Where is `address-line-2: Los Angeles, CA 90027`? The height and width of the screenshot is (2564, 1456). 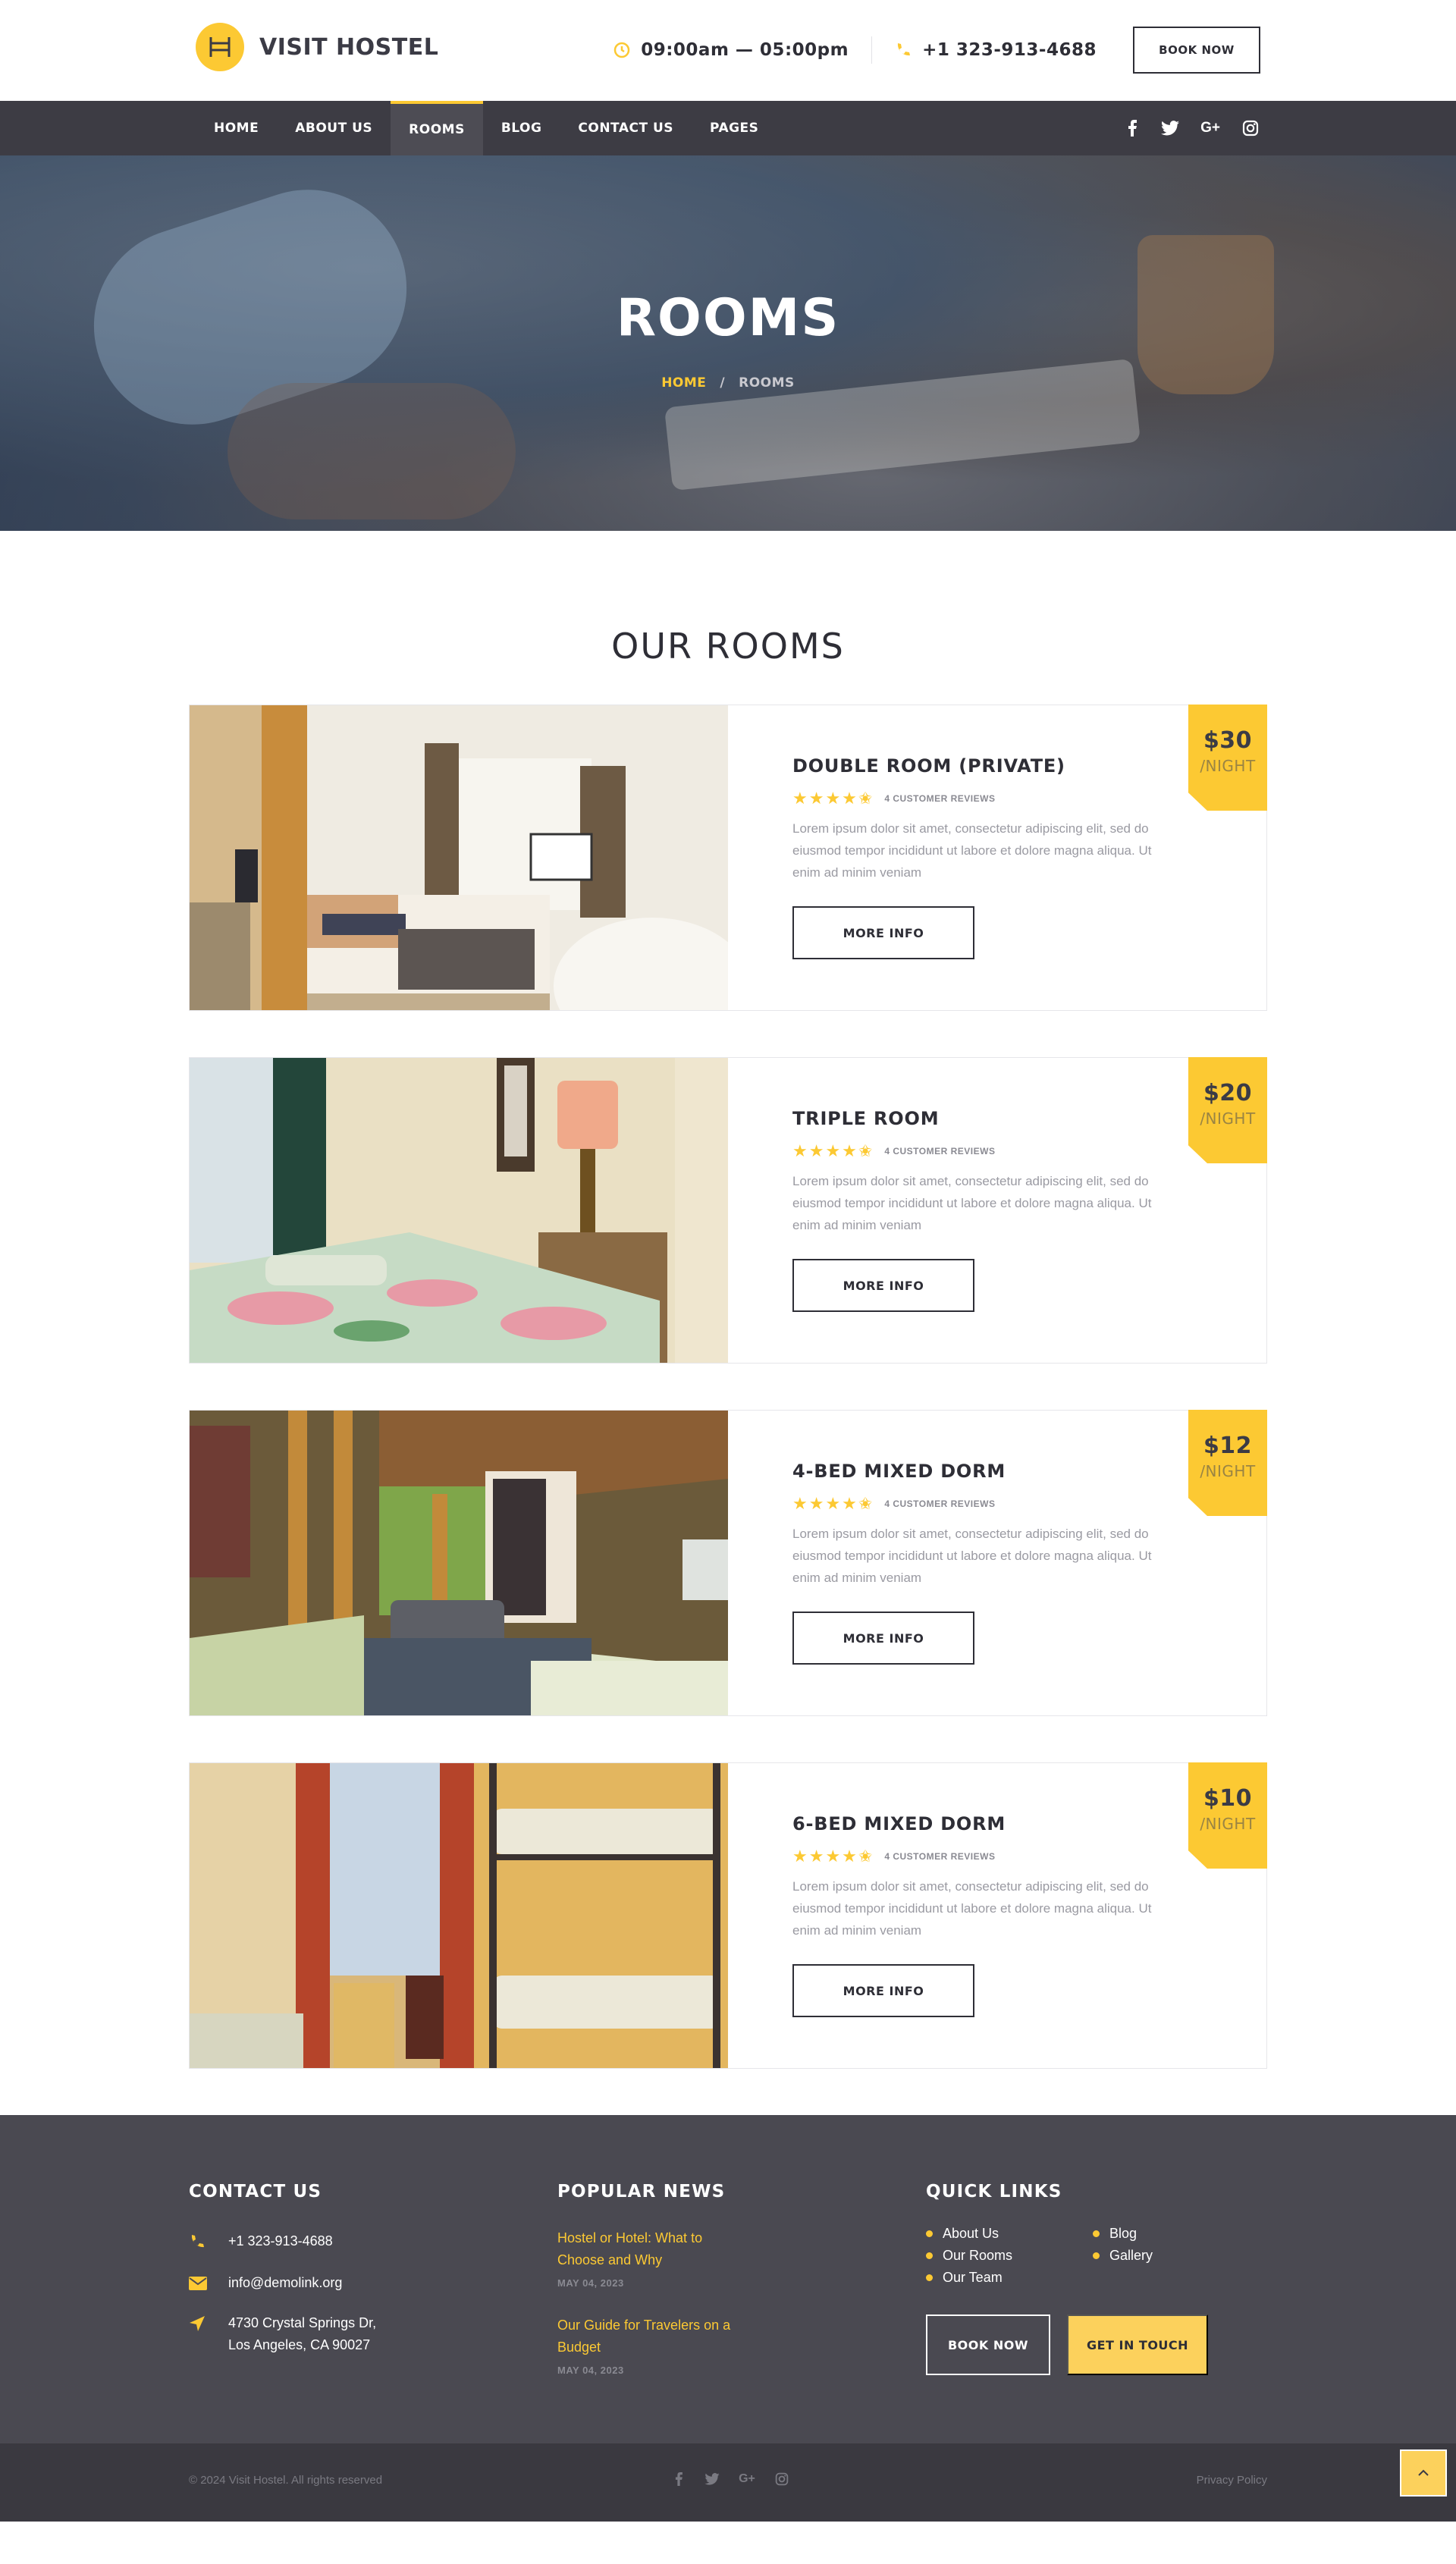 address-line-2: Los Angeles, CA 90027 is located at coordinates (299, 2344).